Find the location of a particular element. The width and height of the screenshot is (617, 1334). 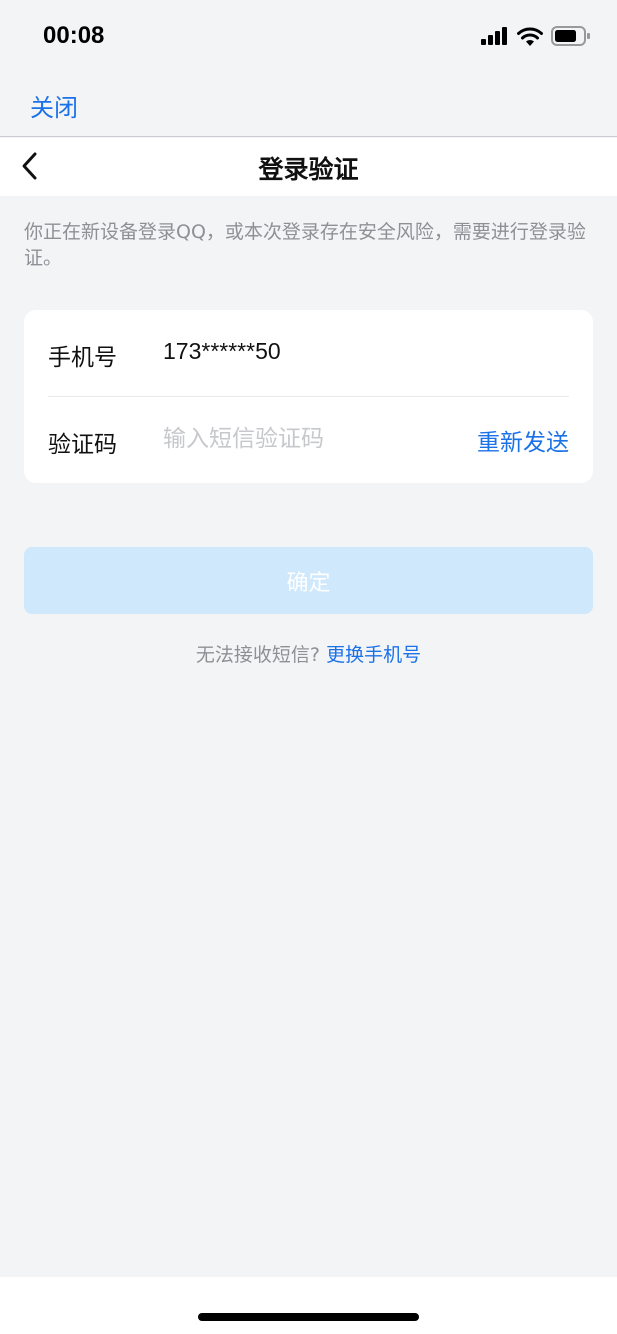

sms-code-input is located at coordinates (303, 439).